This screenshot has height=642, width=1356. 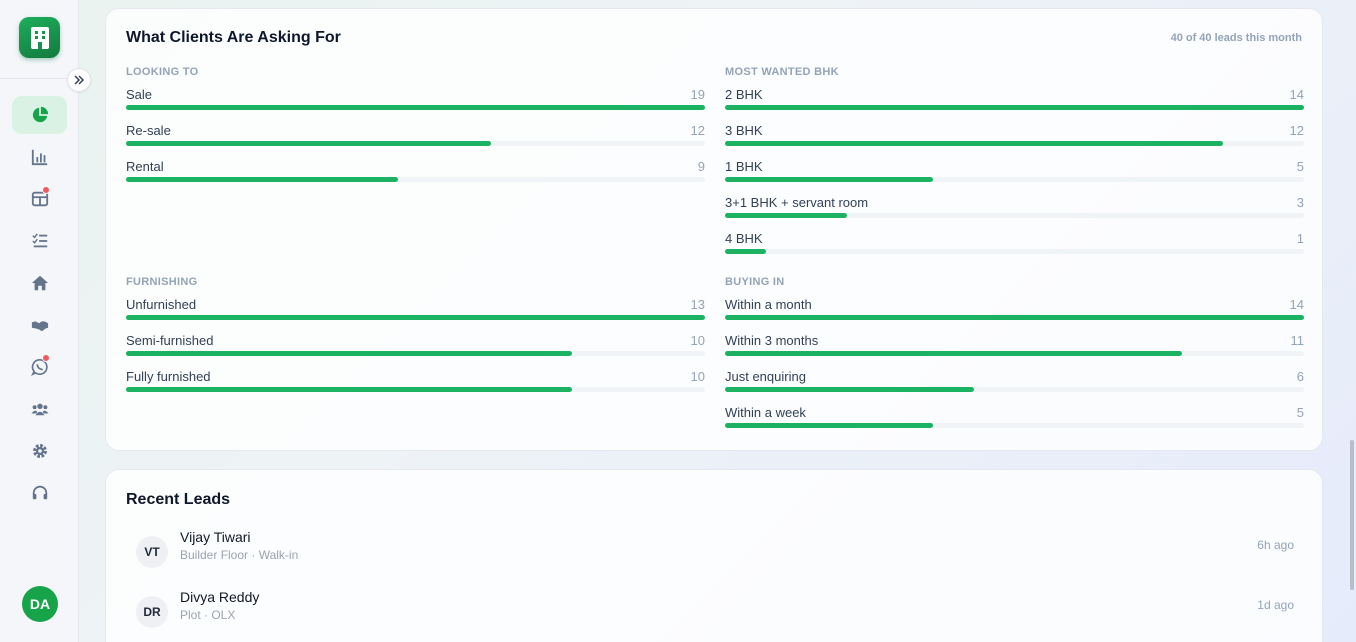 I want to click on nav-analytics, so click(x=39, y=157).